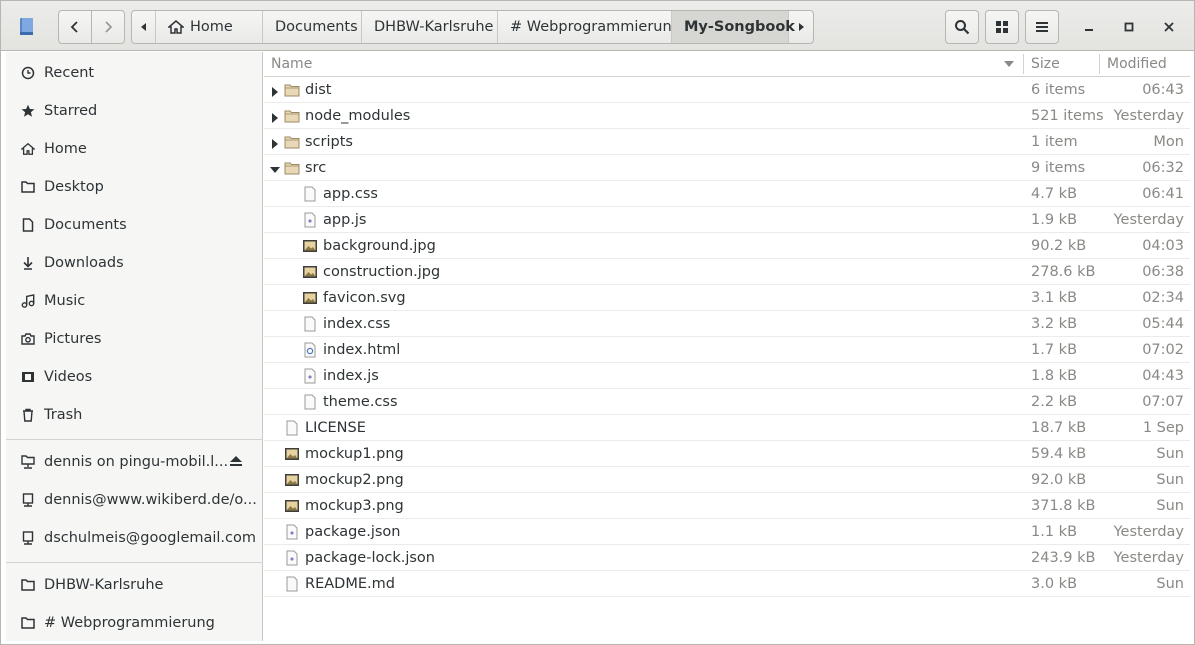 The width and height of the screenshot is (1195, 645). I want to click on sidebar-item-downloads: Downloads, so click(134, 263).